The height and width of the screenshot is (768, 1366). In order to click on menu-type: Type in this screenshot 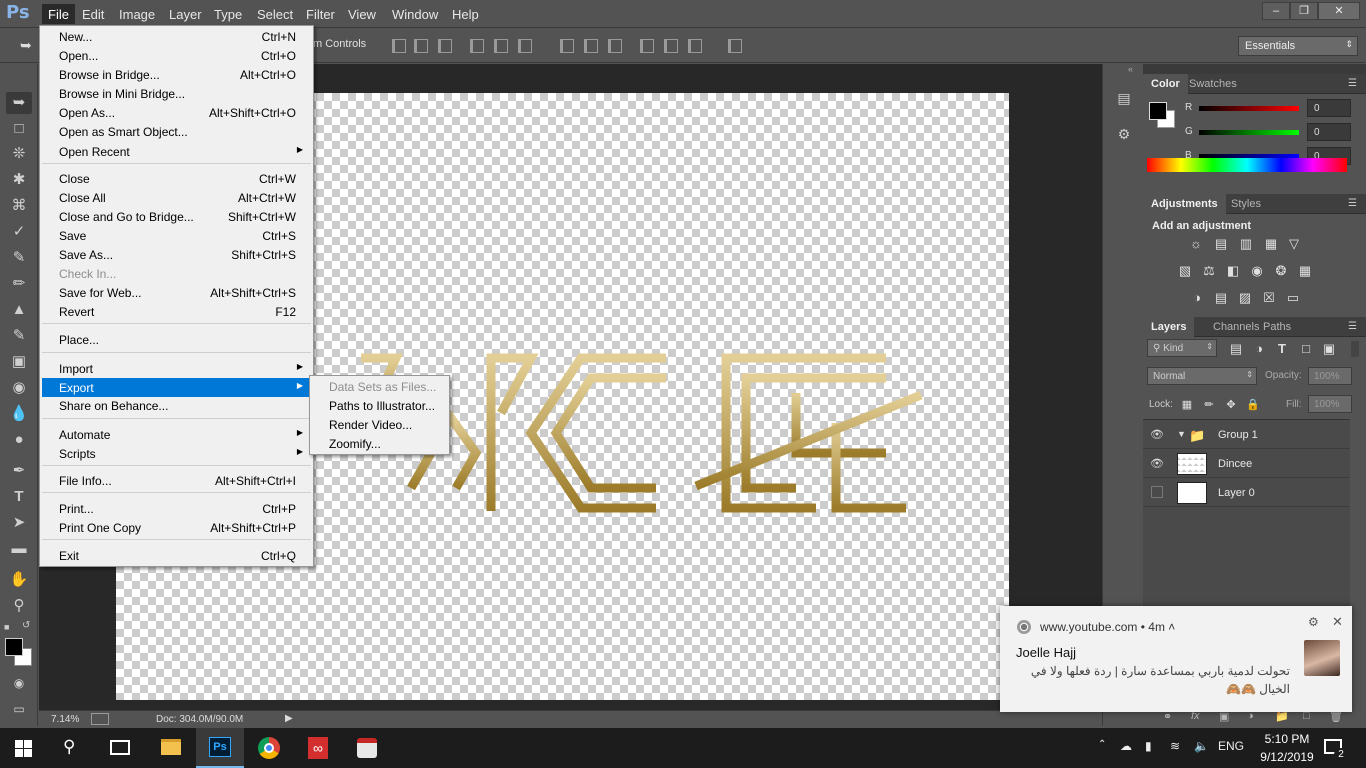, I will do `click(228, 14)`.